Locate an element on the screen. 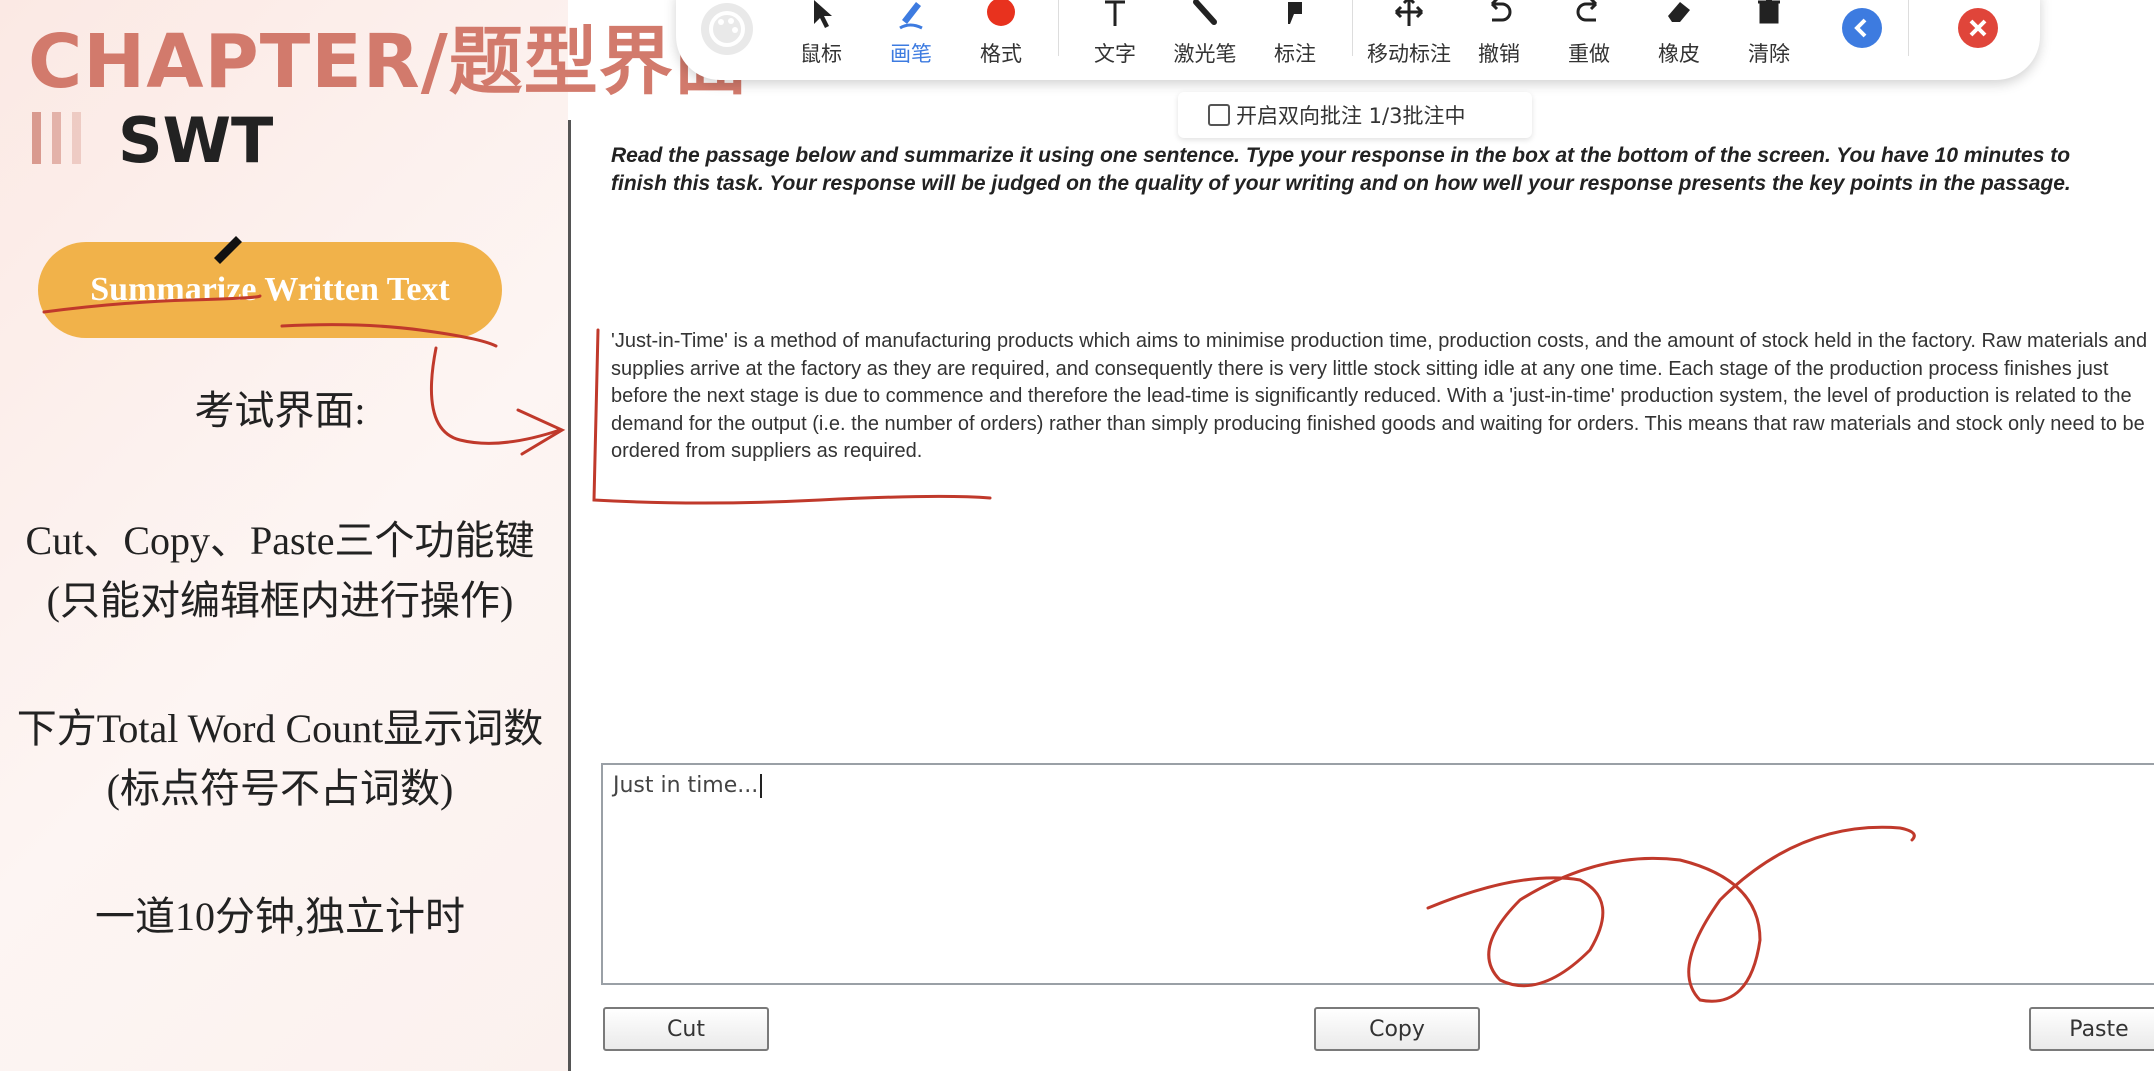 This screenshot has width=2154, height=1071. cursor-icon is located at coordinates (823, 14).